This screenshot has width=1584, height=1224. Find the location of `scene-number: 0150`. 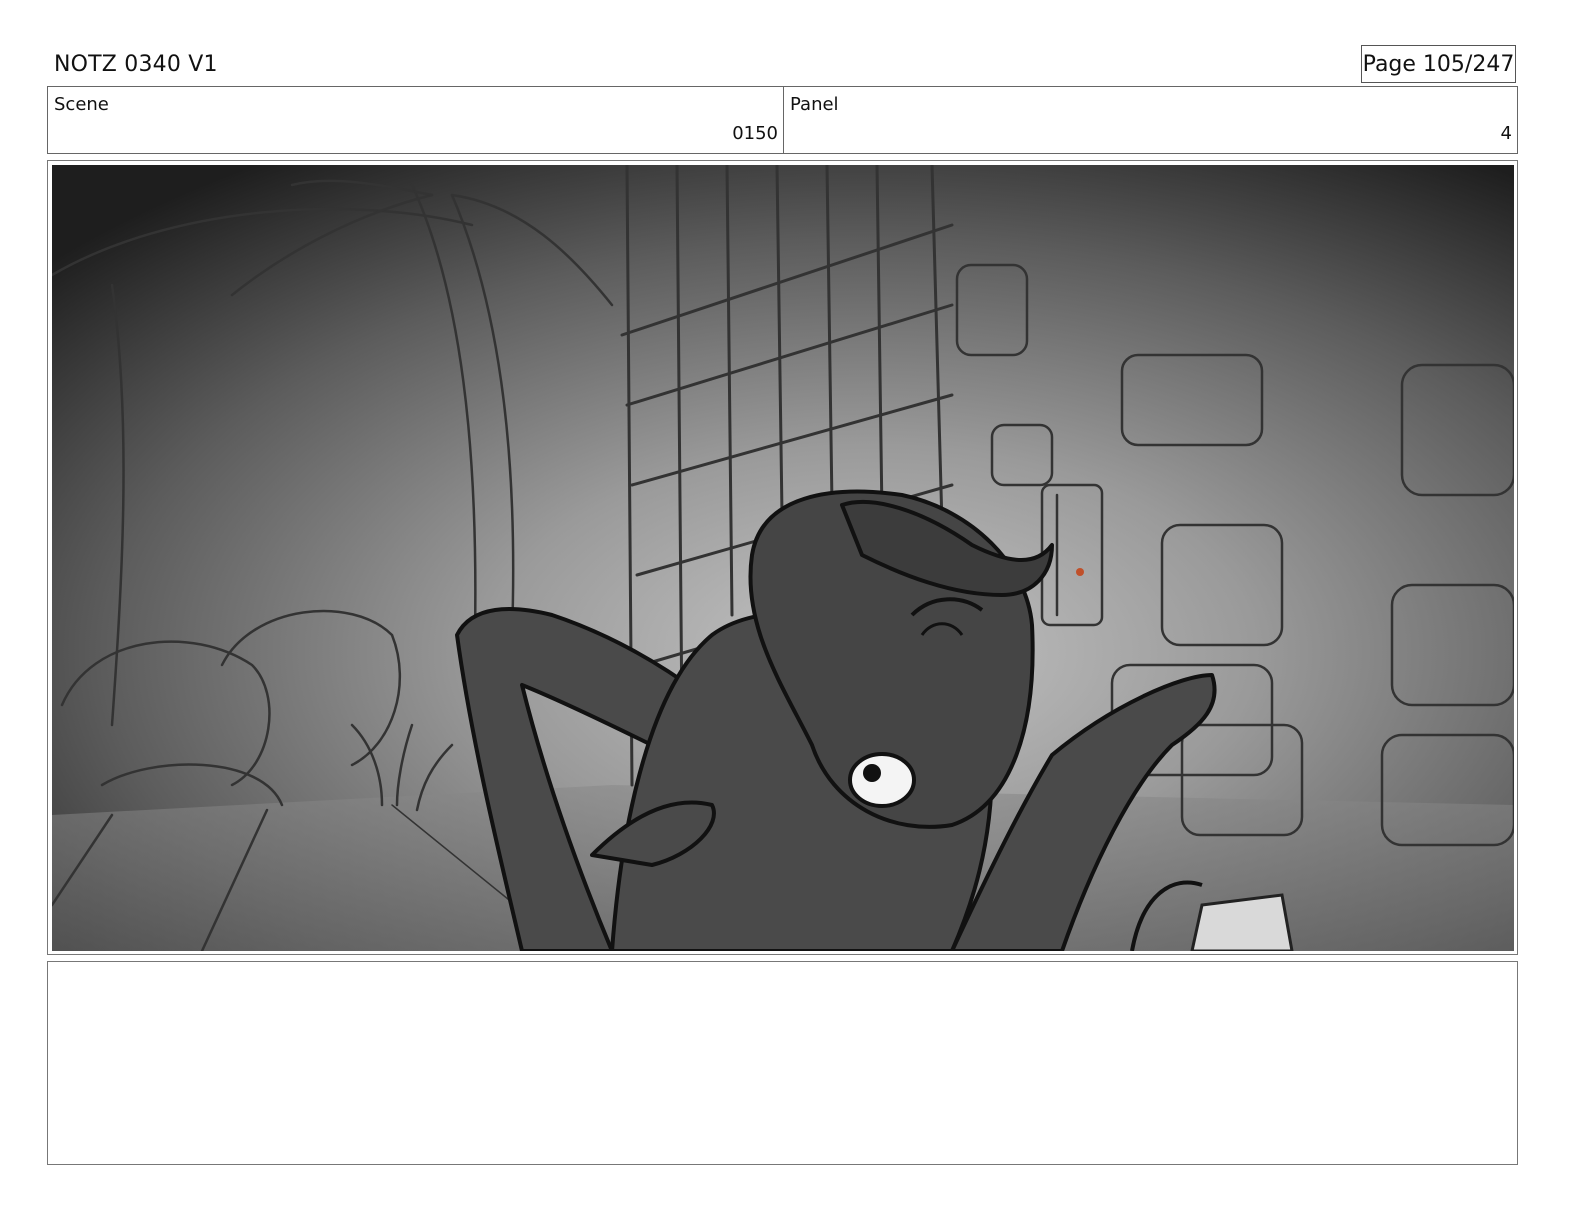

scene-number: 0150 is located at coordinates (755, 133).